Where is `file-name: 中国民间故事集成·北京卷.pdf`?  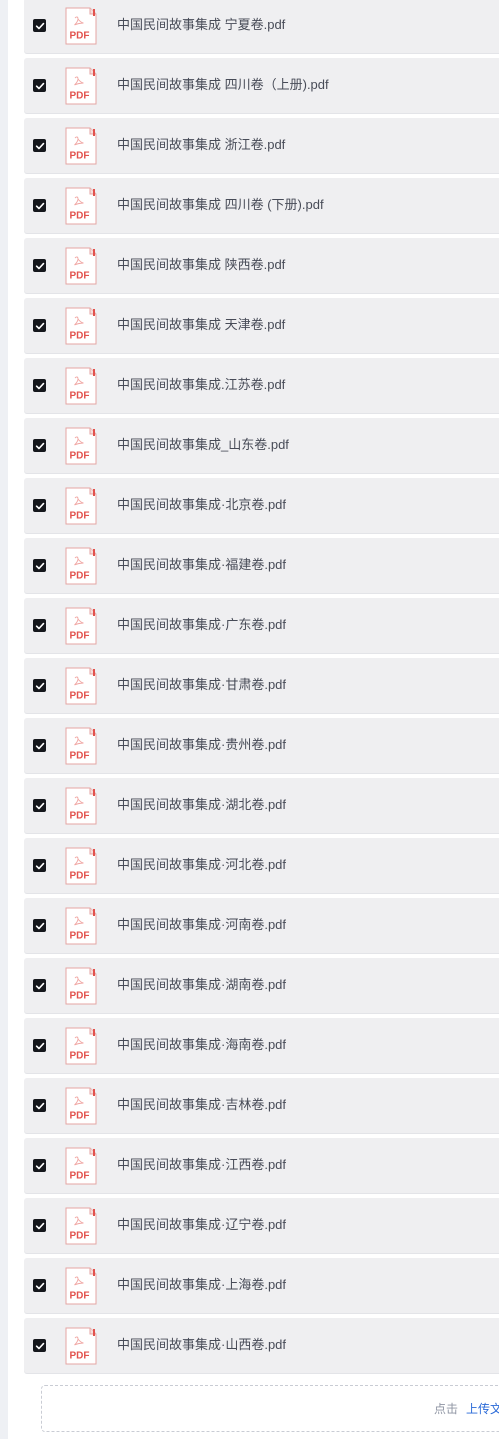 file-name: 中国民间故事集成·北京卷.pdf is located at coordinates (202, 504).